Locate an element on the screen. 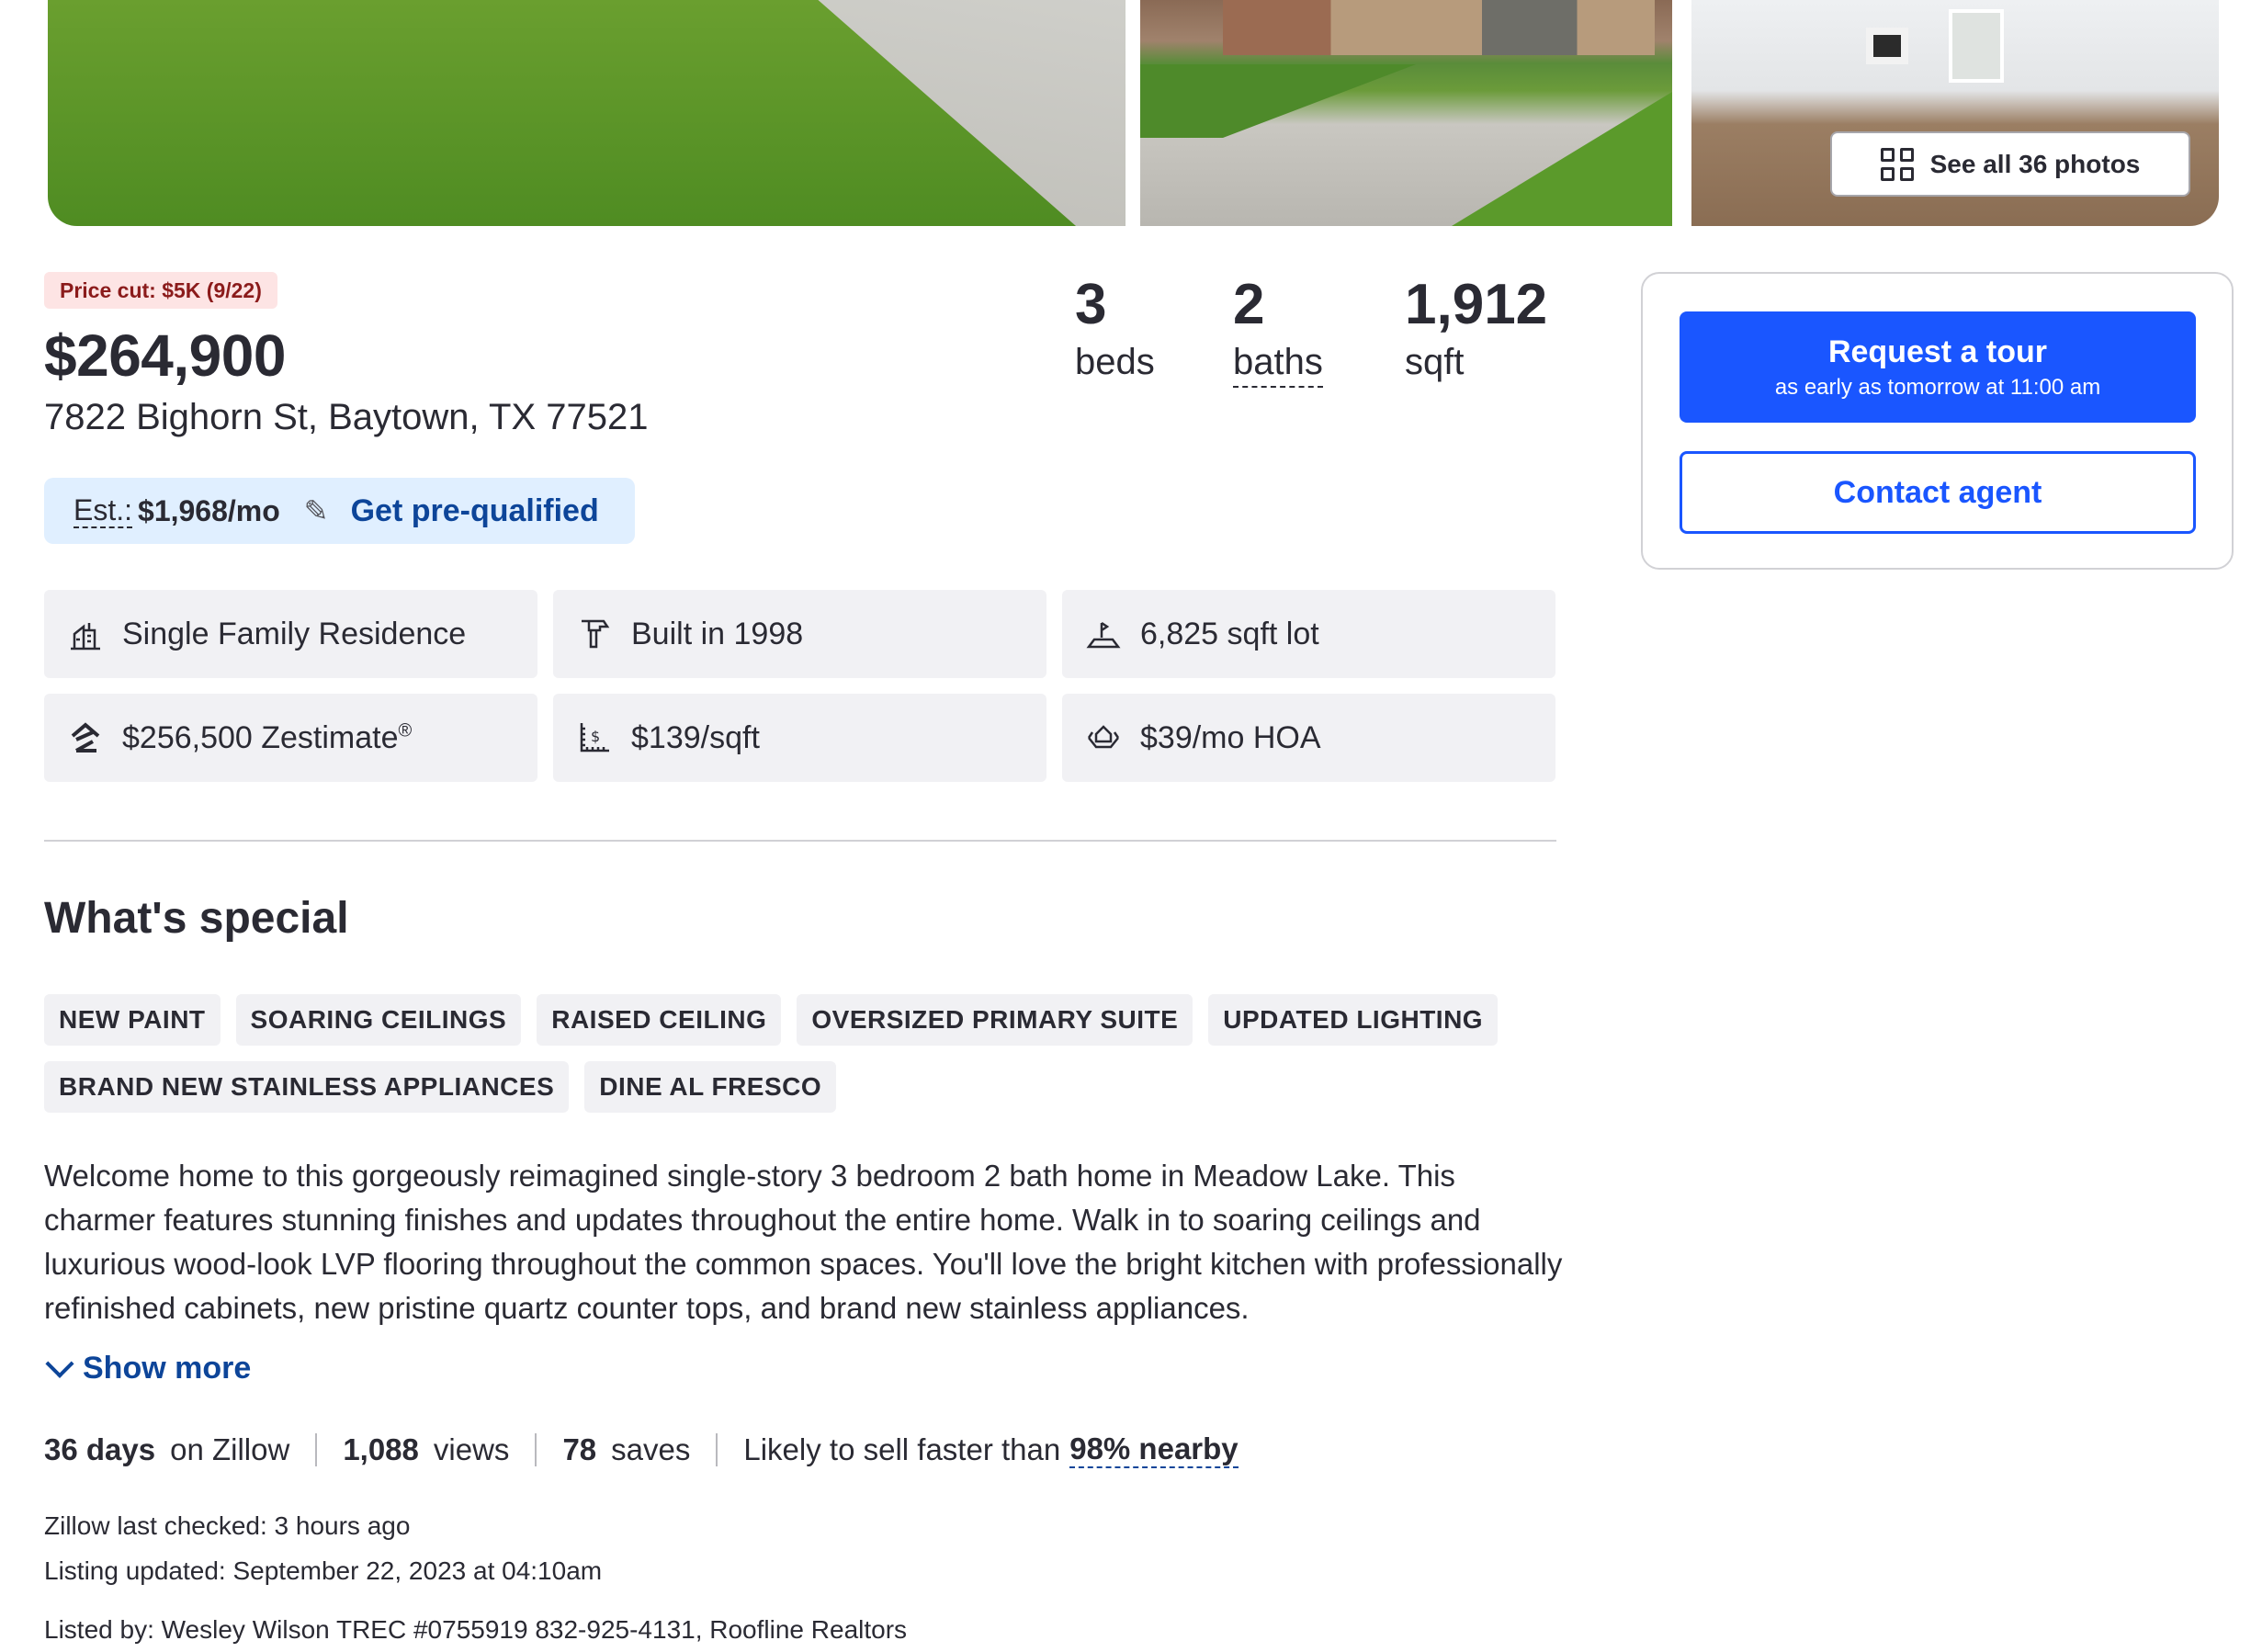 This screenshot has width=2251, height=1652. whats-special-heading: What's special is located at coordinates (196, 918).